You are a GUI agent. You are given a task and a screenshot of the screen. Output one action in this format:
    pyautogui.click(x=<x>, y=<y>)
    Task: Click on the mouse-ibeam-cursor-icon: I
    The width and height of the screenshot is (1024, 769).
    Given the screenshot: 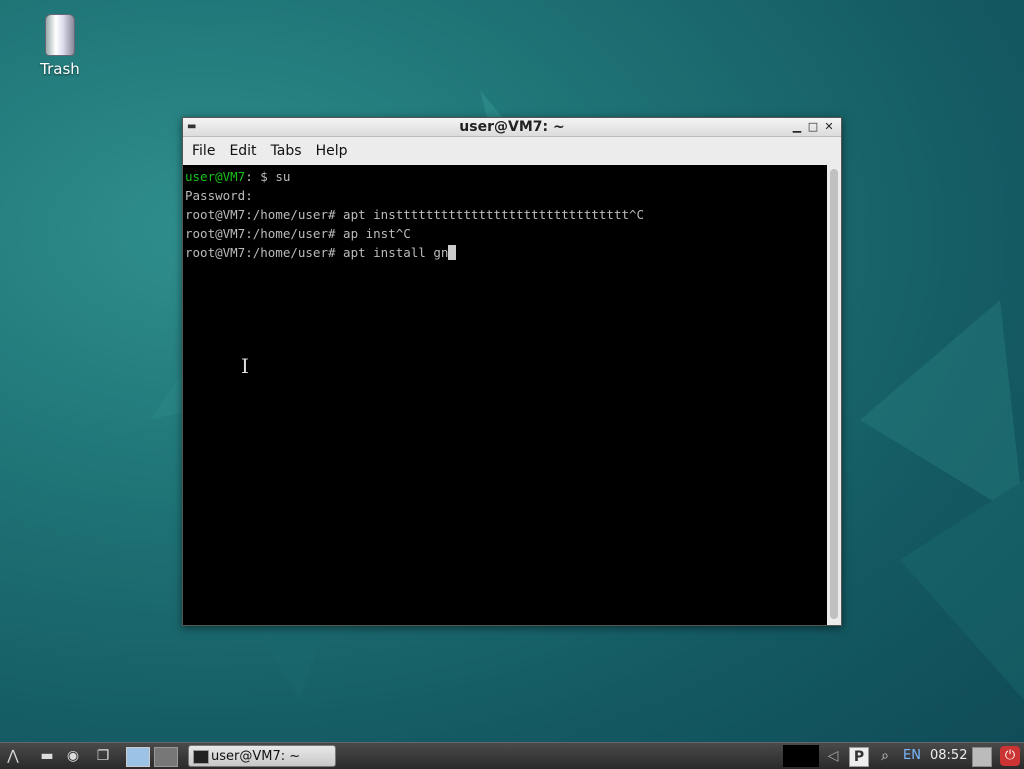 What is the action you would take?
    pyautogui.click(x=245, y=366)
    